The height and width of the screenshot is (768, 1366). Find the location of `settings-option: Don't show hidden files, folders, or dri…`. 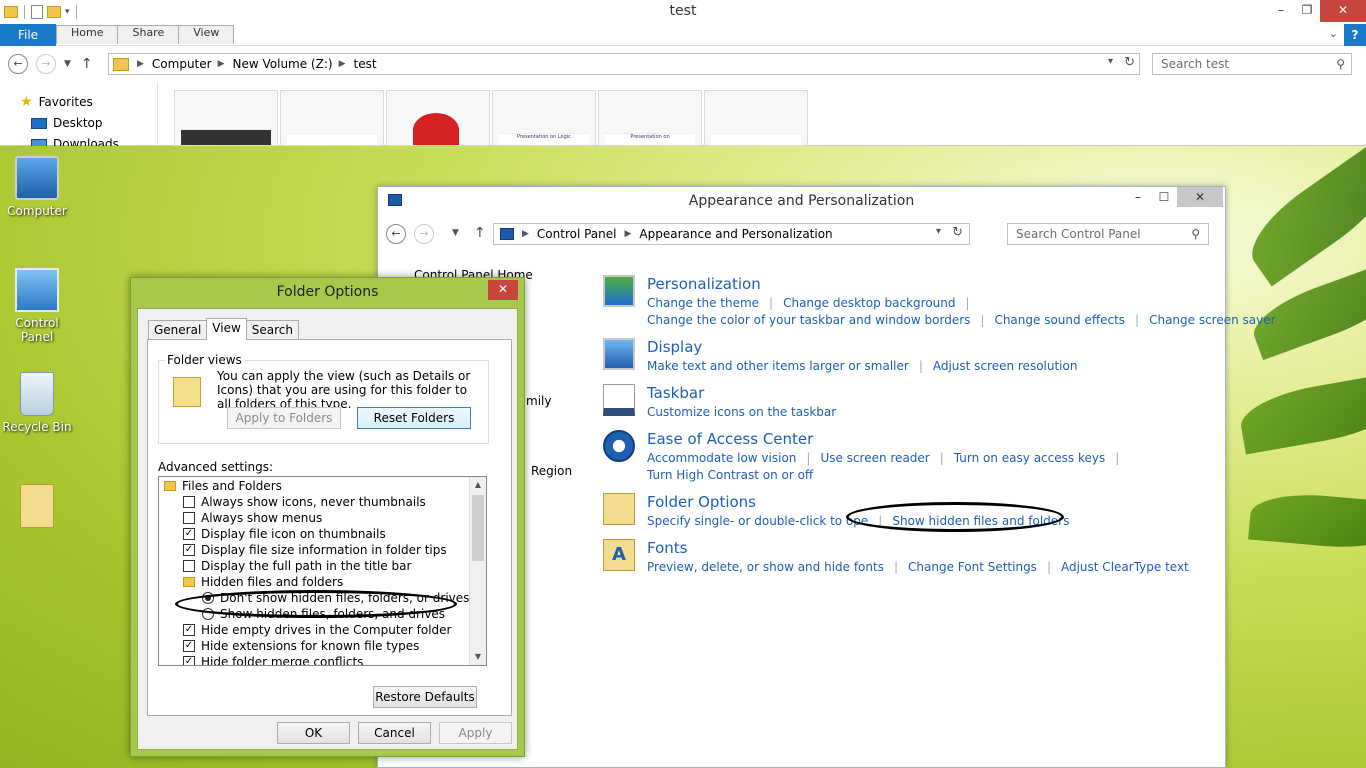

settings-option: Don't show hidden files, folders, or dri… is located at coordinates (335, 598).